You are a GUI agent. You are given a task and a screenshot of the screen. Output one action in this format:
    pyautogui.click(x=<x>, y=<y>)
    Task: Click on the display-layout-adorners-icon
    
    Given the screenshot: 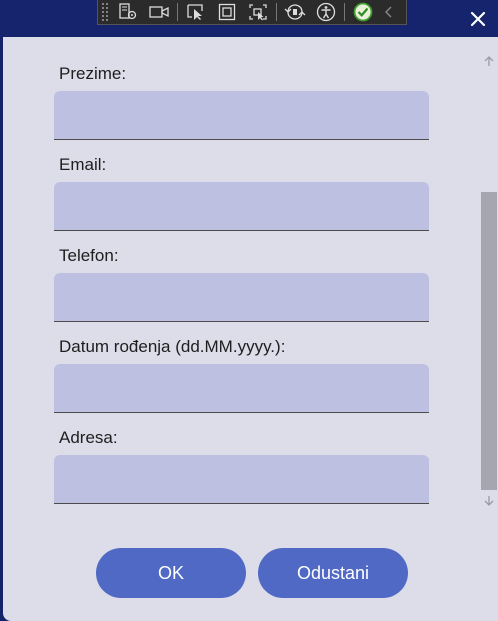 What is the action you would take?
    pyautogui.click(x=227, y=12)
    